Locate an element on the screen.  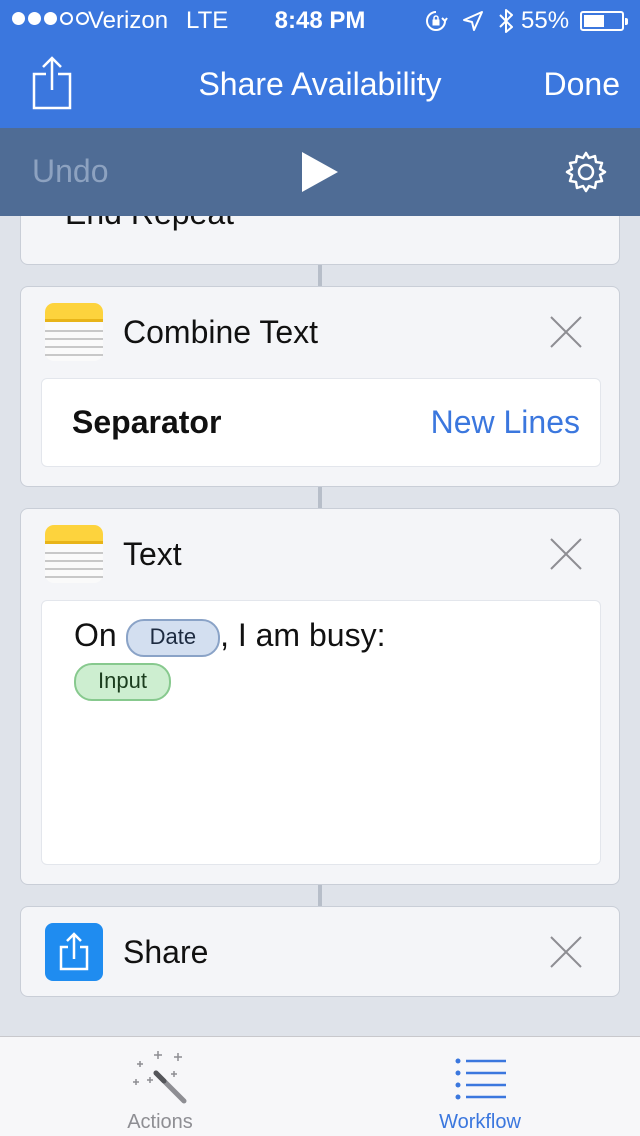
location-arrow-icon is located at coordinates (473, 21).